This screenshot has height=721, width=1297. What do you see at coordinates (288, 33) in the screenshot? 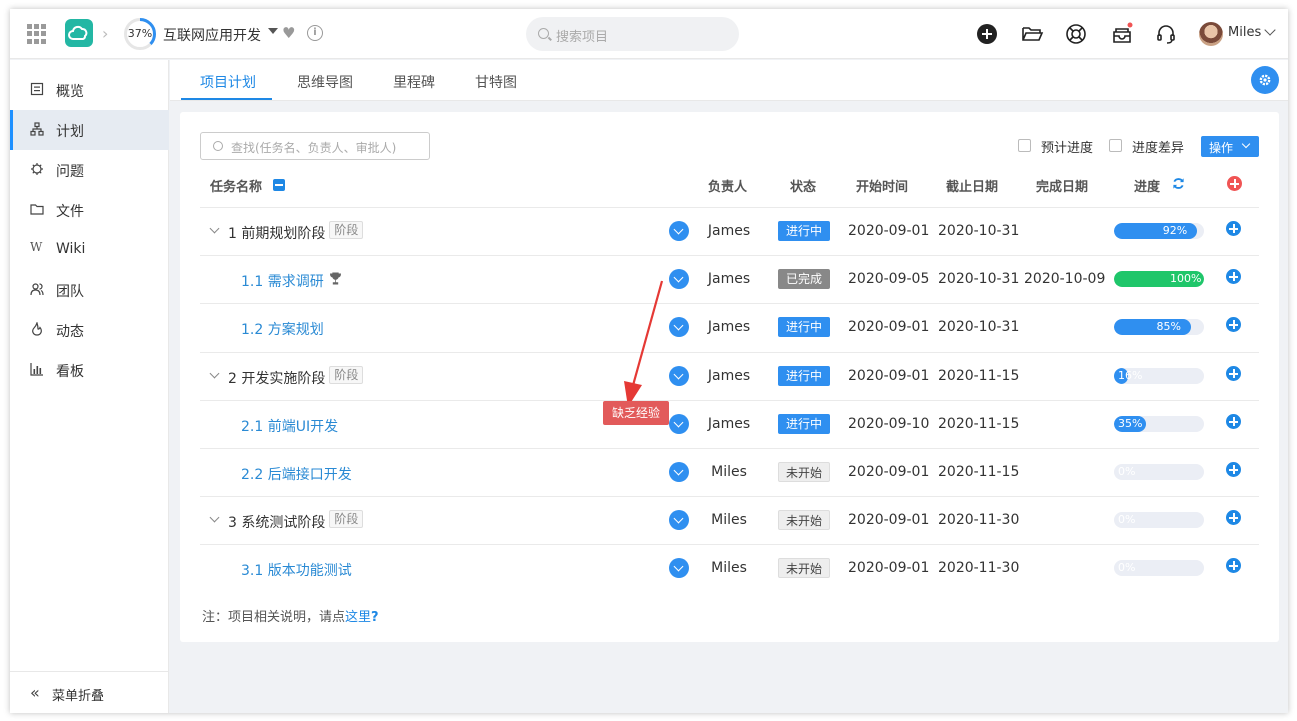
I see `favorite-heart-icon: ♥` at bounding box center [288, 33].